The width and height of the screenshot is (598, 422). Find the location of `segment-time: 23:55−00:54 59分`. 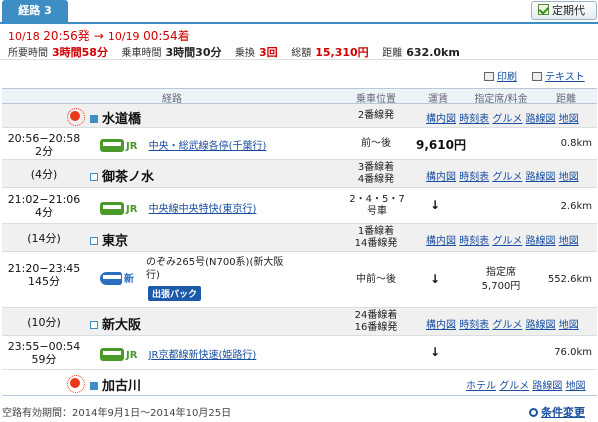

segment-time: 23:55−00:54 59分 is located at coordinates (44, 353).